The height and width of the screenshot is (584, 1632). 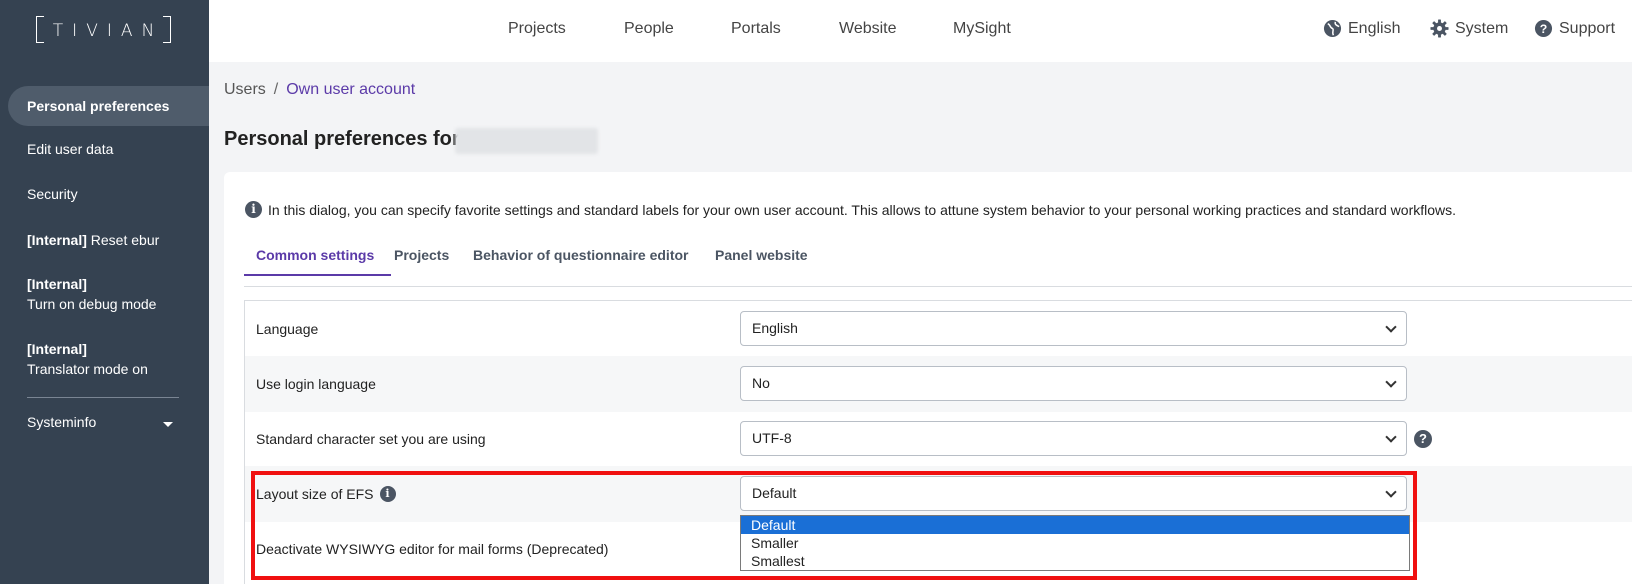 I want to click on topnav-projects: Projects, so click(x=537, y=29).